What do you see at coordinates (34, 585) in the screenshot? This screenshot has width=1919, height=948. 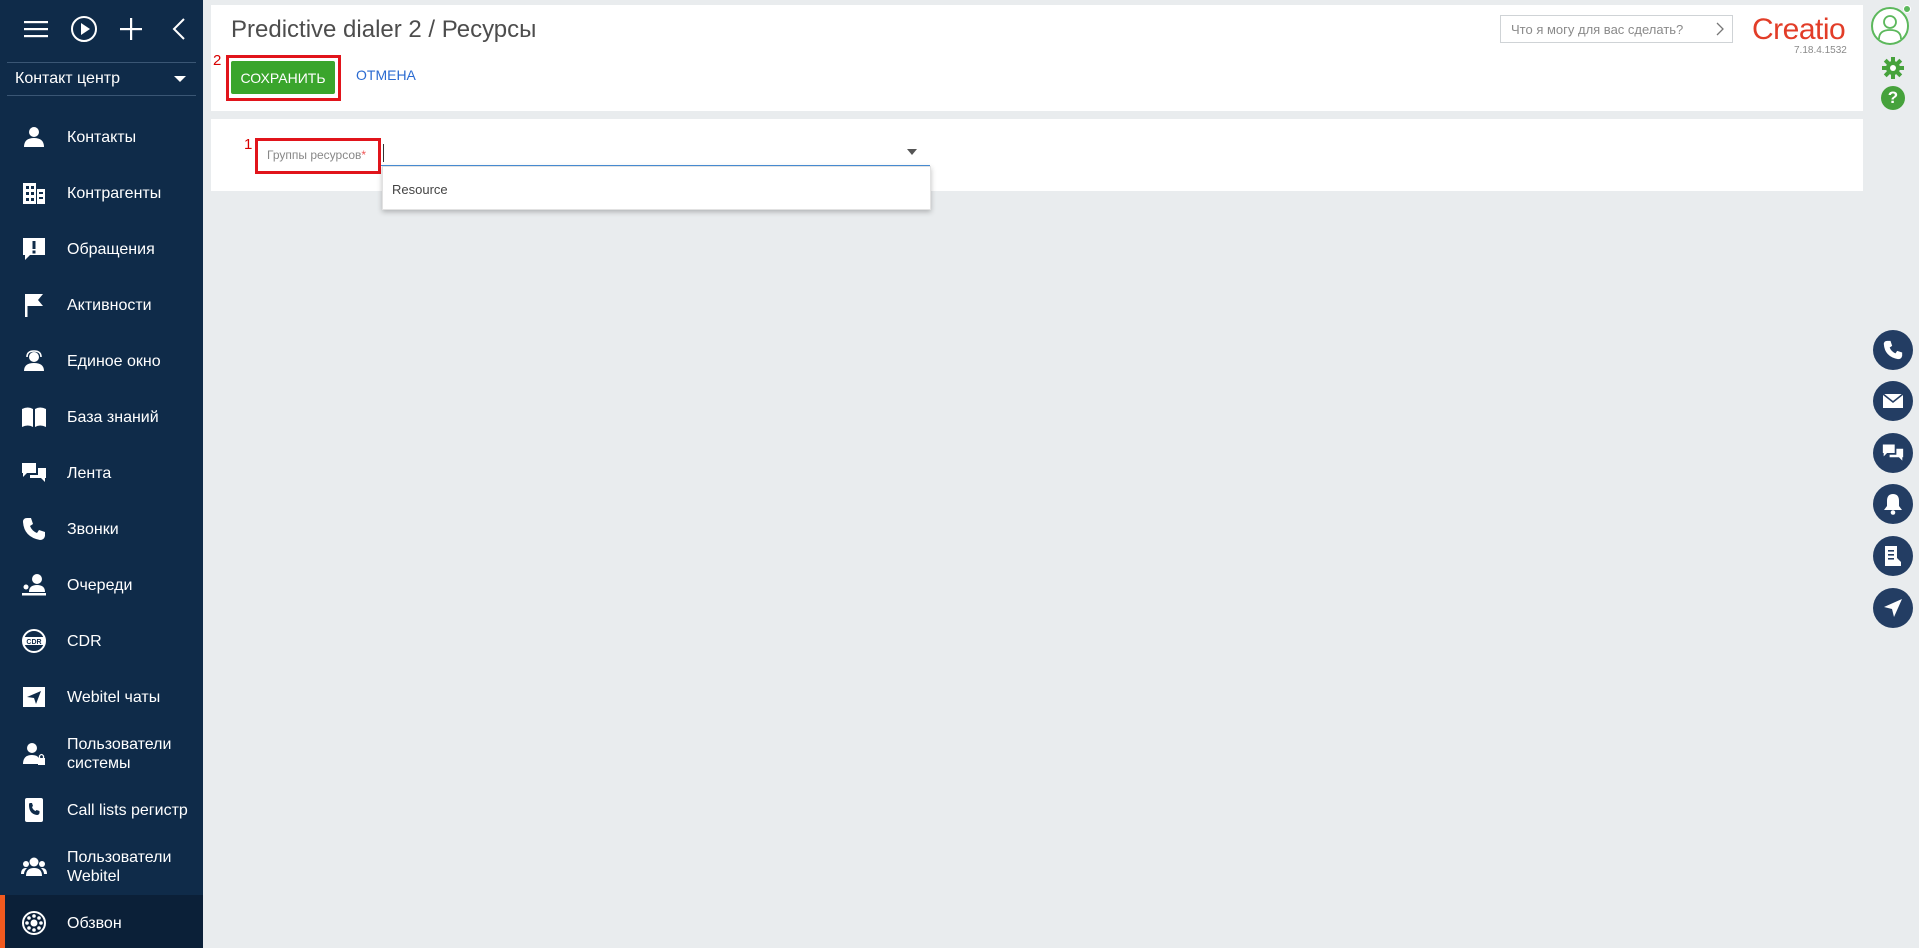 I see `queue-icon` at bounding box center [34, 585].